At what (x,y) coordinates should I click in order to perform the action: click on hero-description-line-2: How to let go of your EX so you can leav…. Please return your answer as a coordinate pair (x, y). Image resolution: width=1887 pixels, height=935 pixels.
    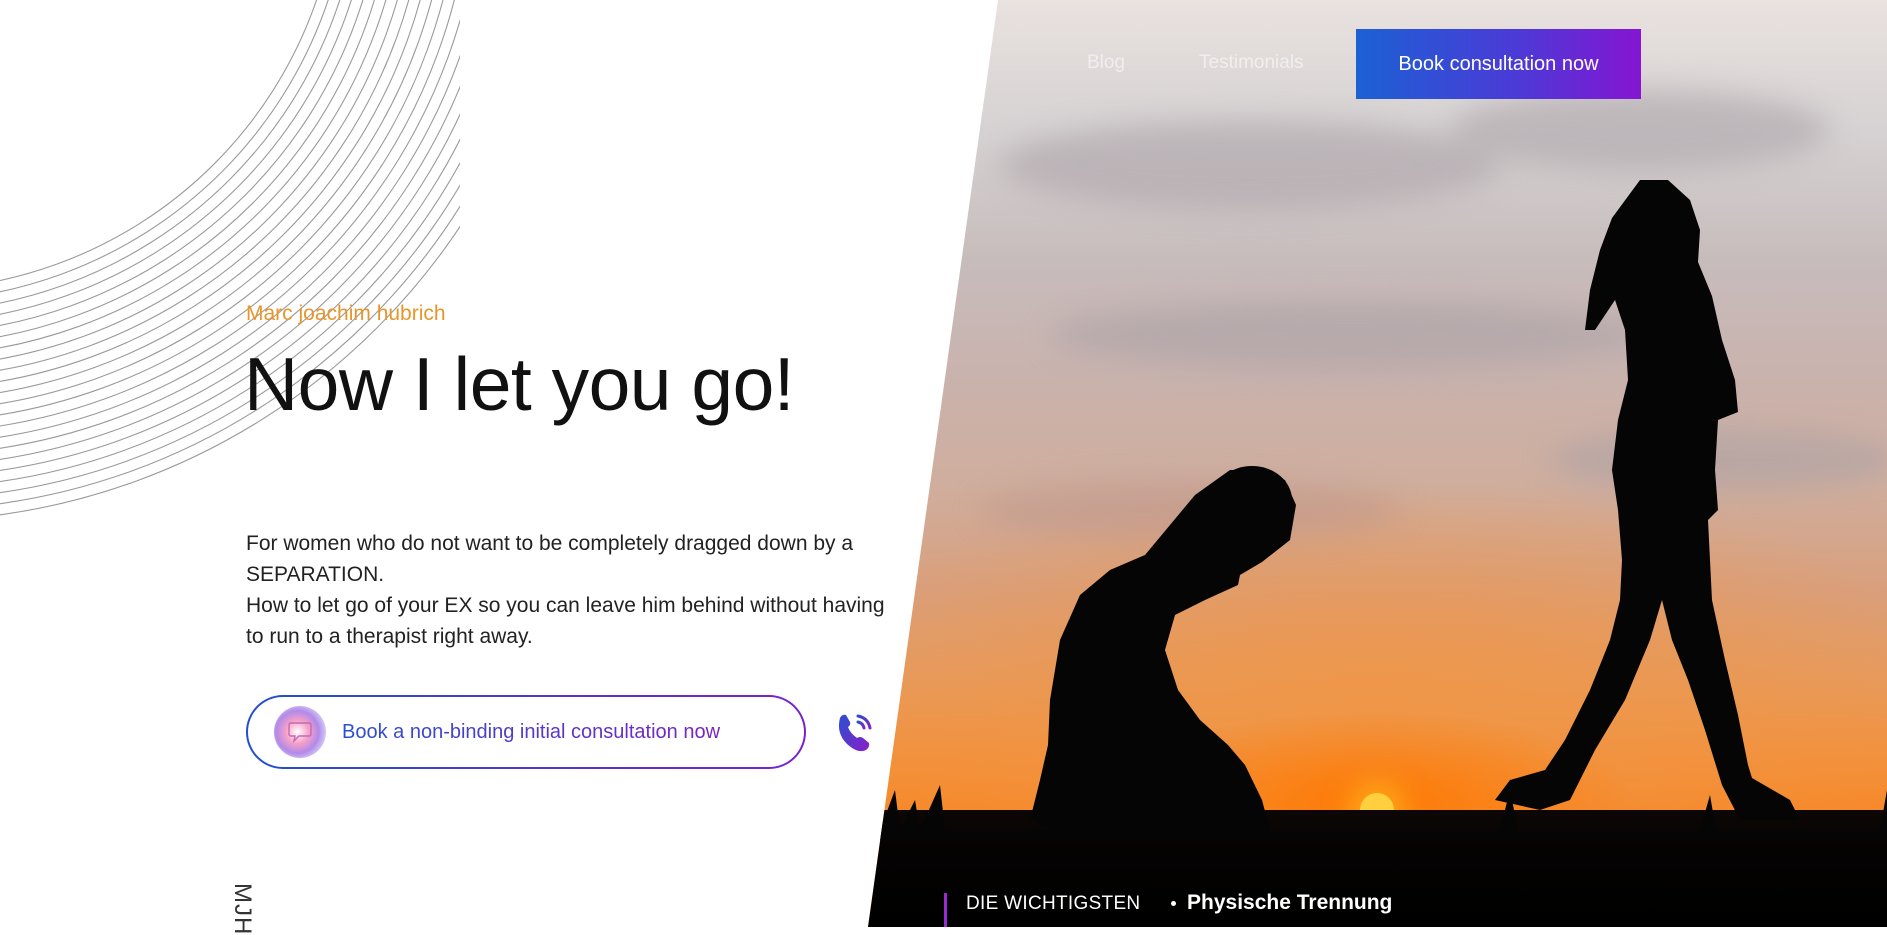
    Looking at the image, I should click on (565, 621).